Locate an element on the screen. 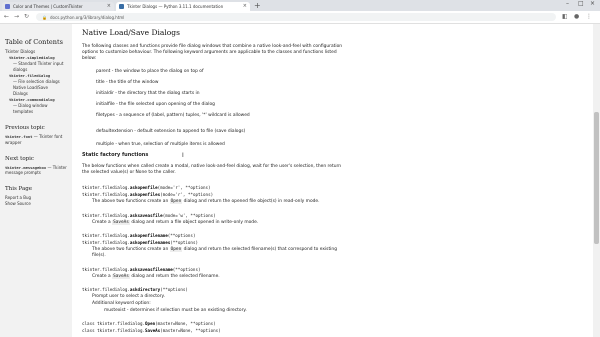 The height and width of the screenshot is (337, 600). tab-title: Color and Themes | CustomTkinter is located at coordinates (48, 6).